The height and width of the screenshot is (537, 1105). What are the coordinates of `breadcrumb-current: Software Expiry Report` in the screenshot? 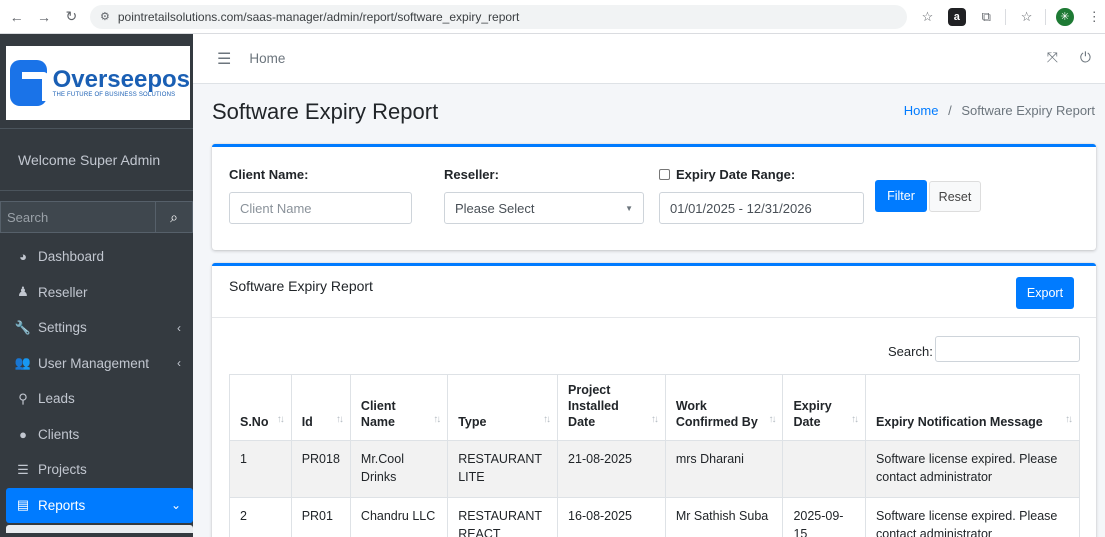 It's located at (1028, 110).